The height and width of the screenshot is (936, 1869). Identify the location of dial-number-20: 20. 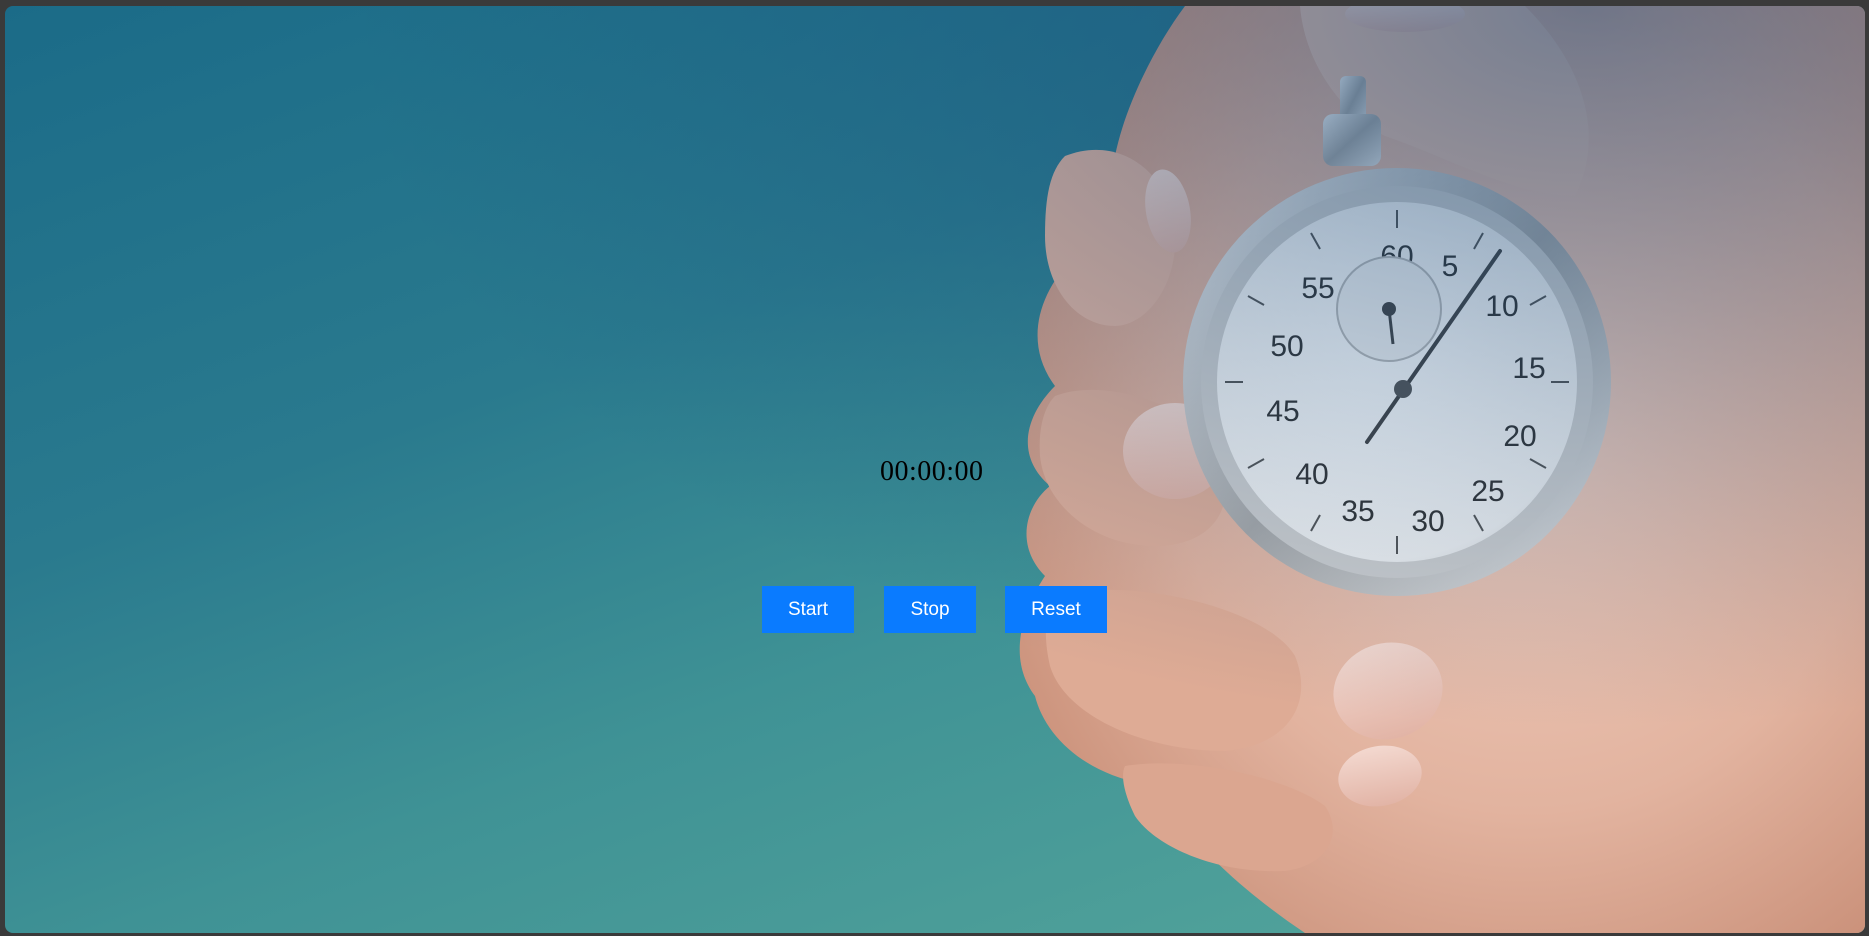
(1519, 436).